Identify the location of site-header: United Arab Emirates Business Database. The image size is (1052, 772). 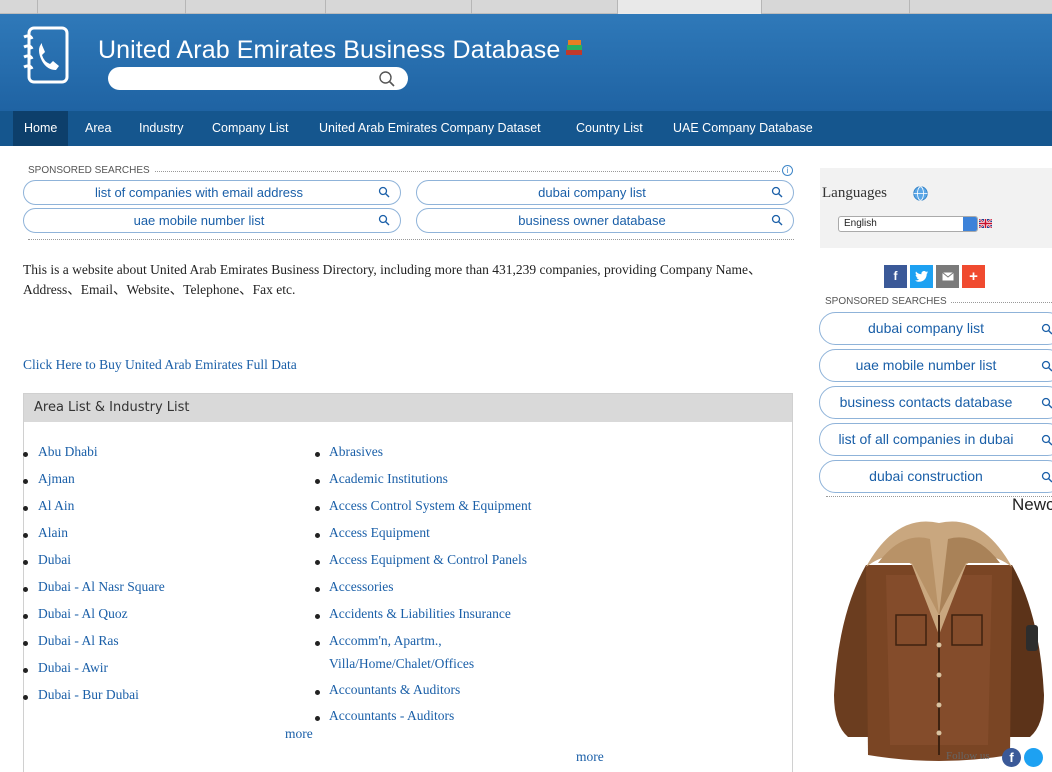
(526, 62).